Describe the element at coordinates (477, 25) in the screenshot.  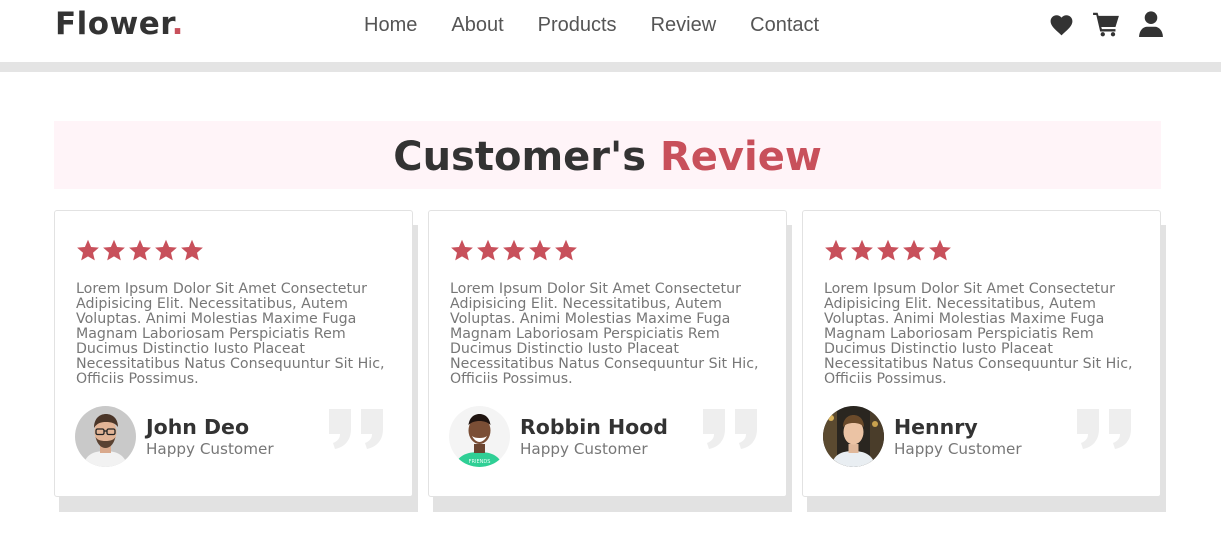
I see `nav-about-link: About` at that location.